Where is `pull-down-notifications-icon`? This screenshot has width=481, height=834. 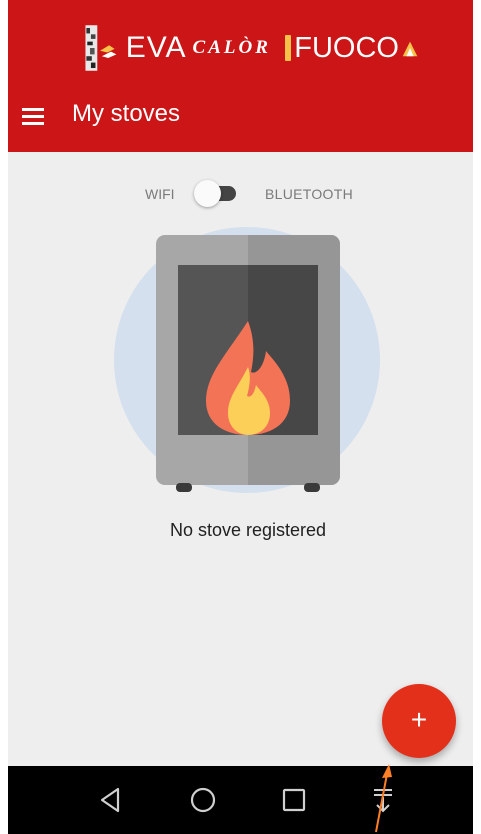
pull-down-notifications-icon is located at coordinates (383, 800).